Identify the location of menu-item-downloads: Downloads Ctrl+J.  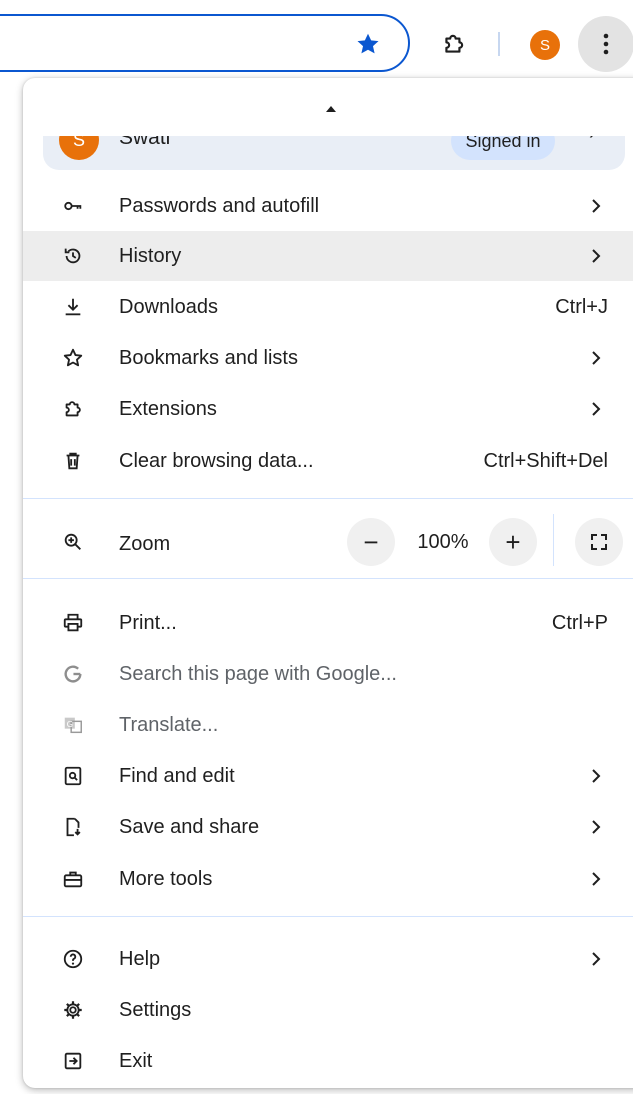
(328, 307).